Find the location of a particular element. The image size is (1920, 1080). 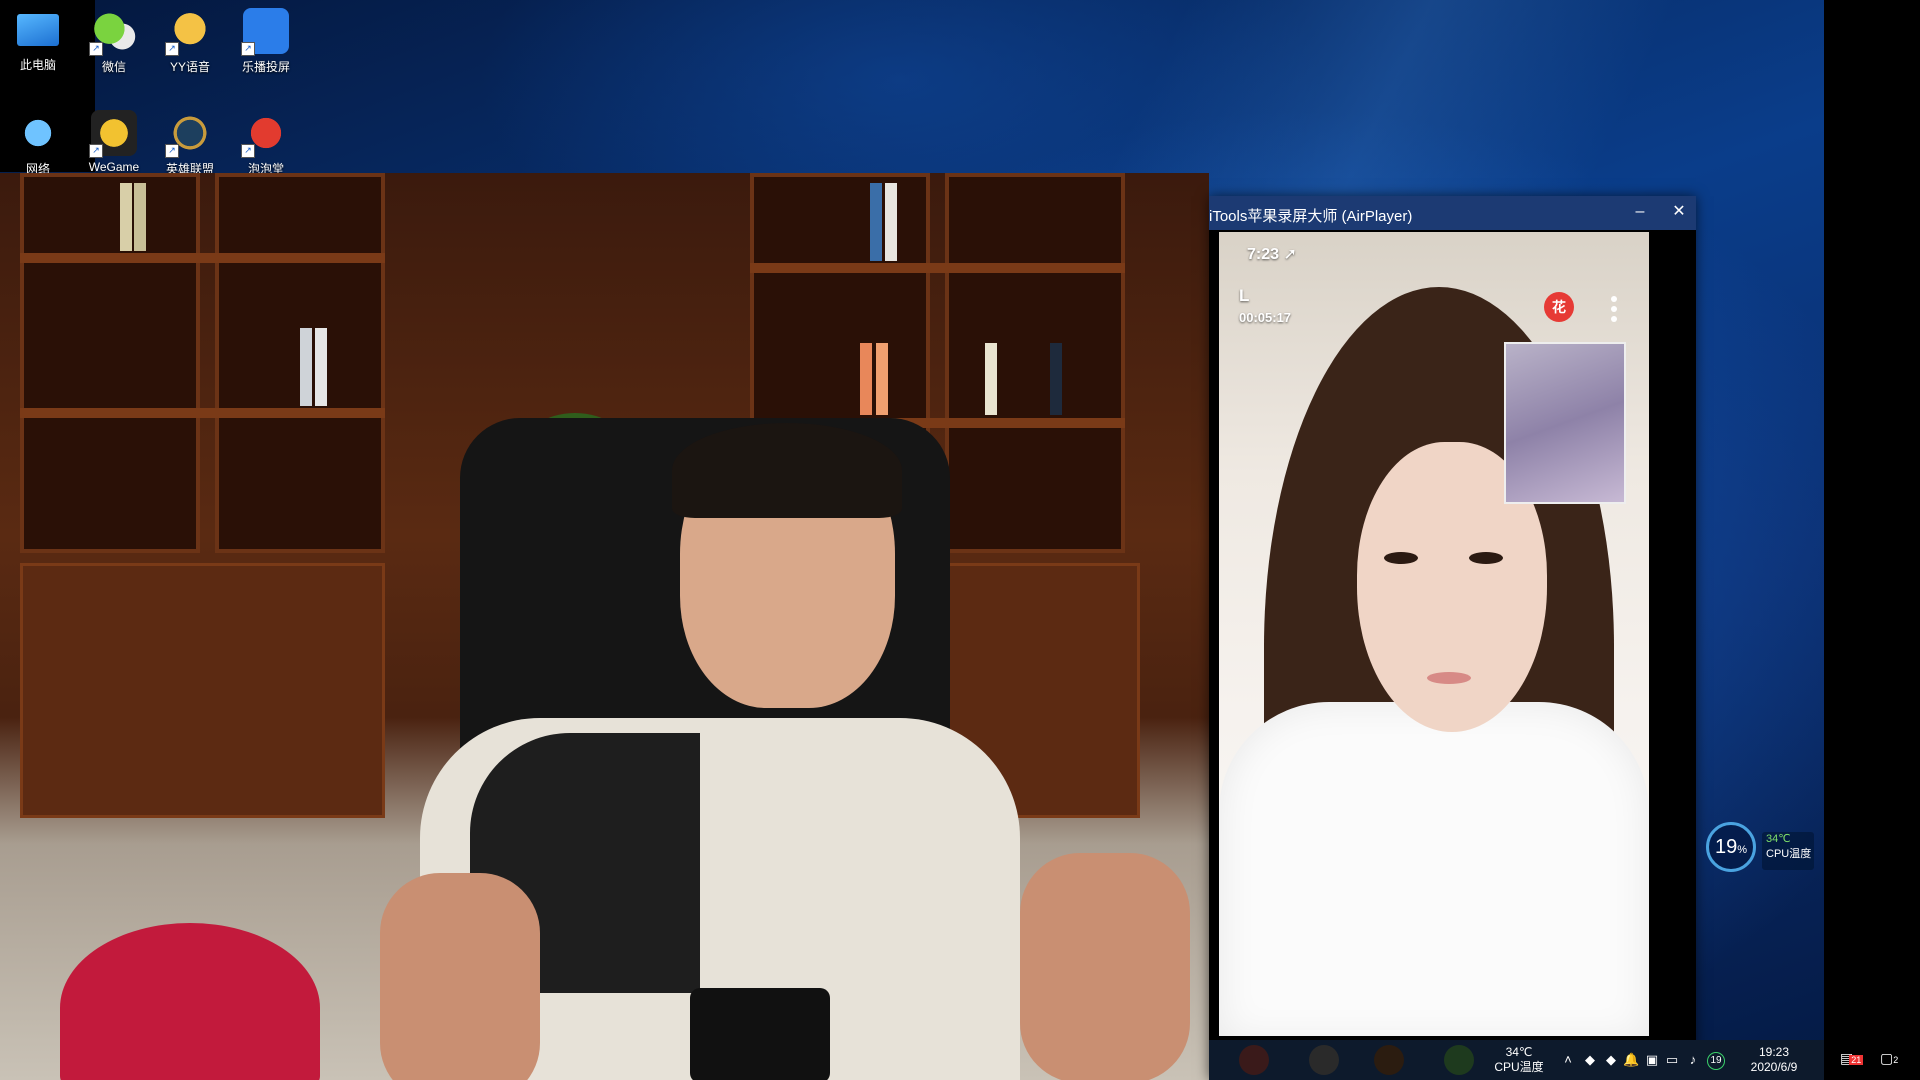

action-center-count: 2 is located at coordinates (1896, 1060).